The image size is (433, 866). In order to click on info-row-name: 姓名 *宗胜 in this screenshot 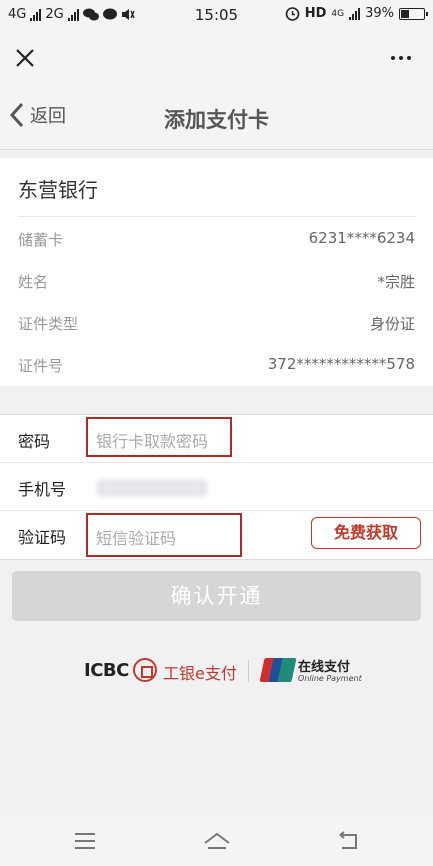, I will do `click(216, 283)`.